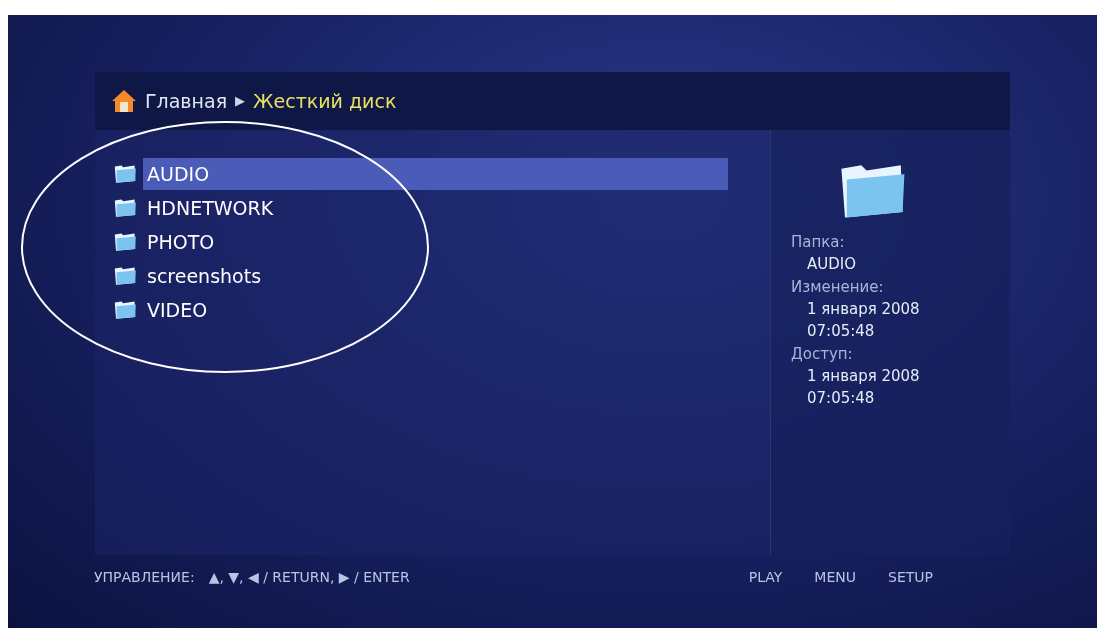  I want to click on folder-item: PHOTO, so click(435, 242).